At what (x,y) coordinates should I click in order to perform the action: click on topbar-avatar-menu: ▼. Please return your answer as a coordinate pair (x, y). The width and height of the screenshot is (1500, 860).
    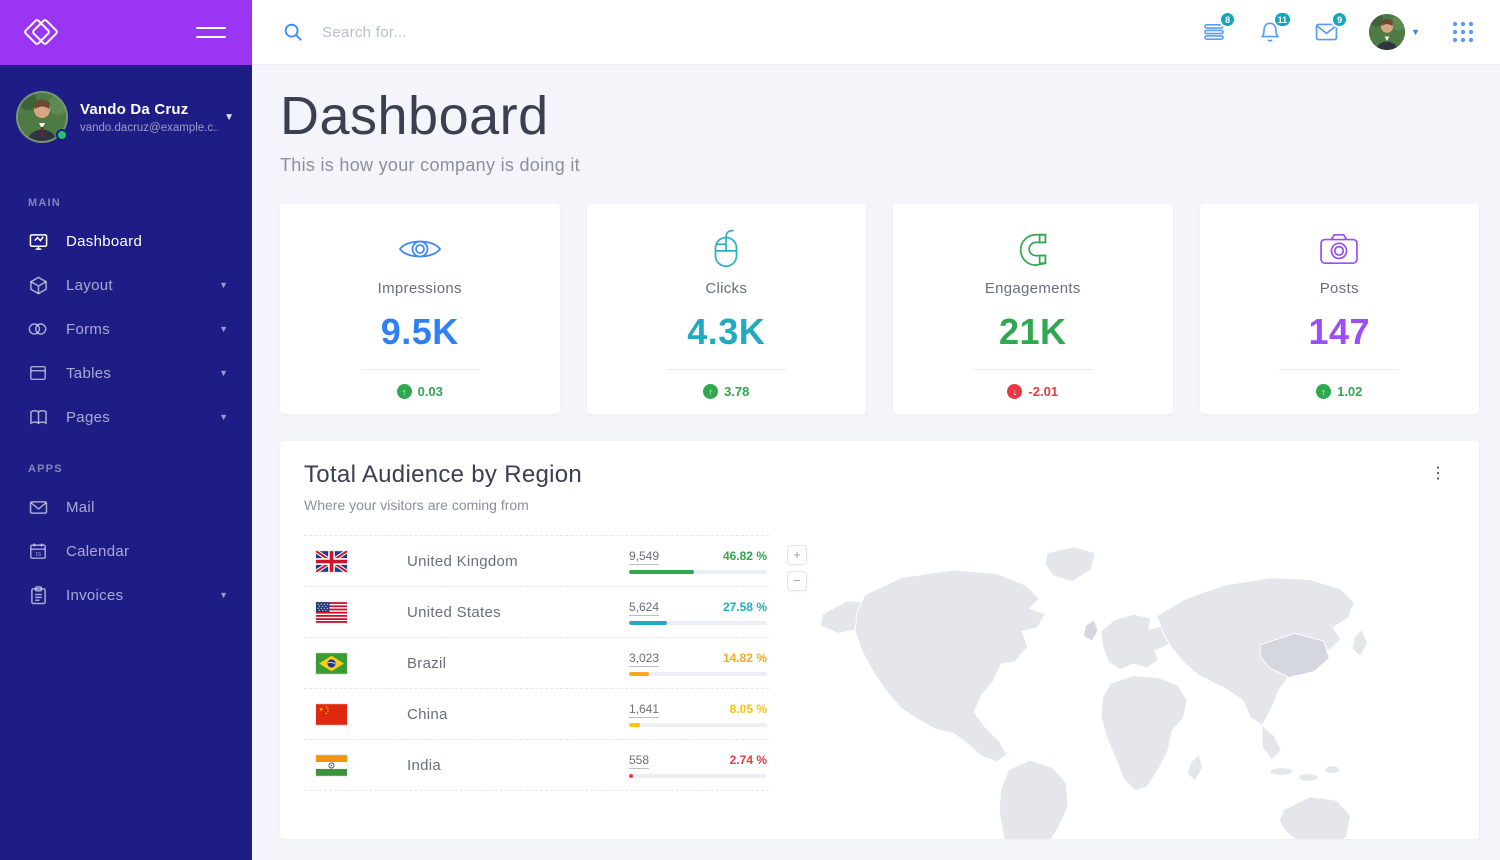
    Looking at the image, I should click on (1394, 32).